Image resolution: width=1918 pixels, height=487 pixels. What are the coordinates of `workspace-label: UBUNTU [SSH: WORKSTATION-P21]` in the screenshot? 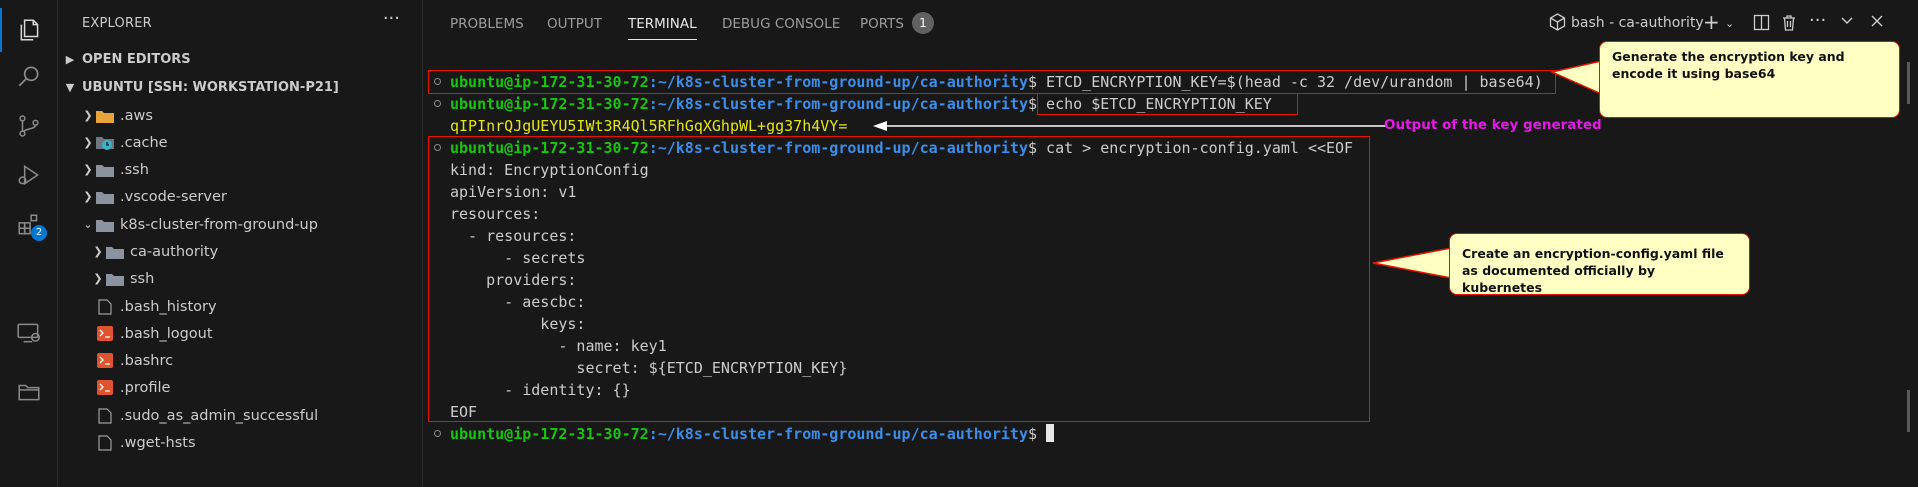 It's located at (210, 87).